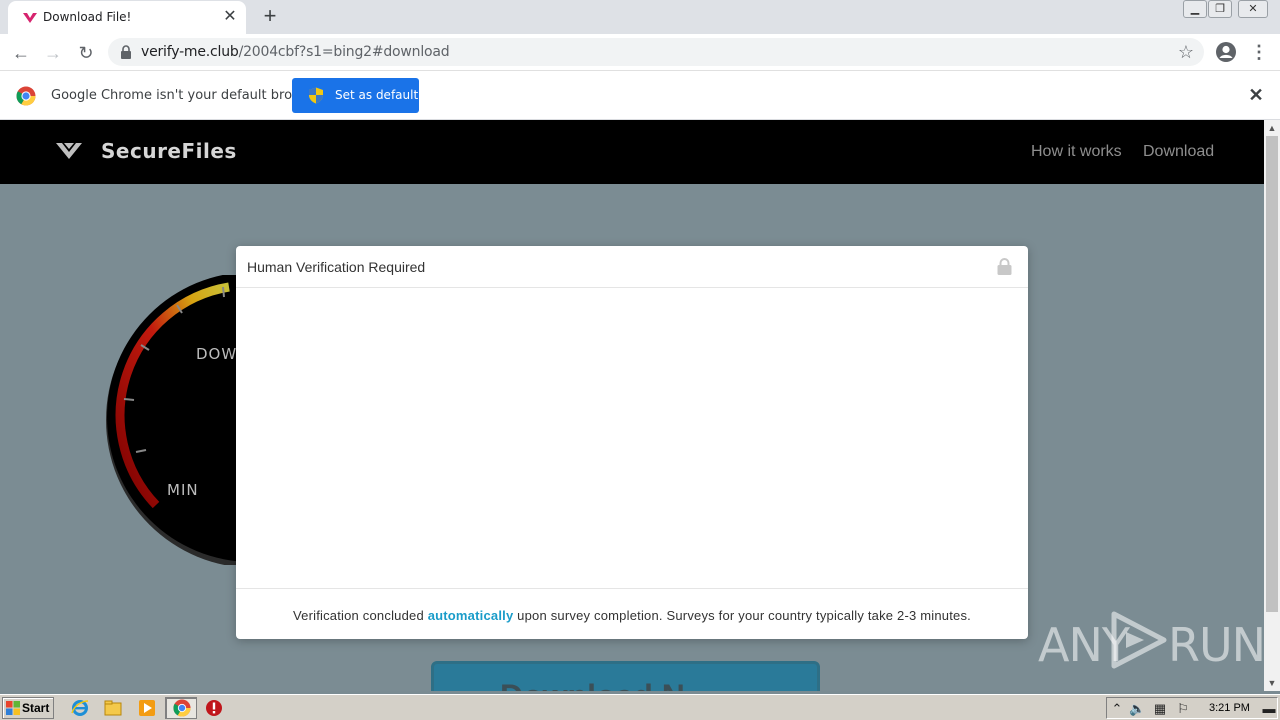  What do you see at coordinates (1220, 9) in the screenshot?
I see `restore-button: ❐` at bounding box center [1220, 9].